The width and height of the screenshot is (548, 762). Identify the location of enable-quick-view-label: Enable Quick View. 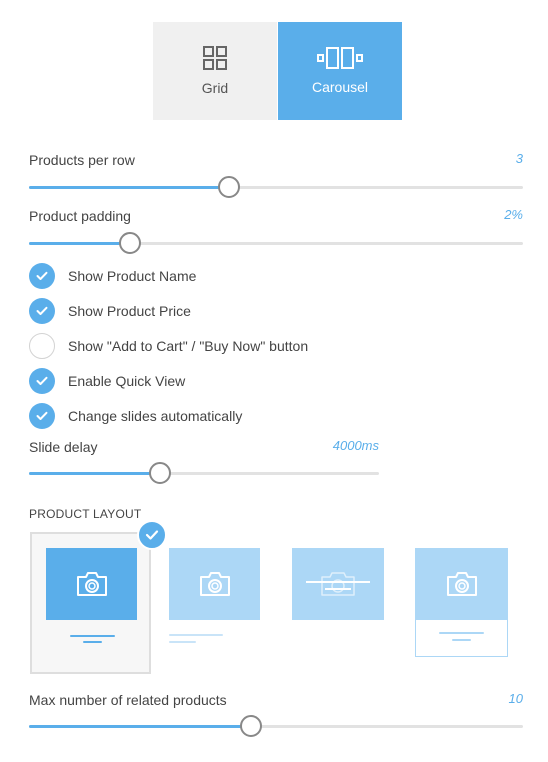
(127, 381).